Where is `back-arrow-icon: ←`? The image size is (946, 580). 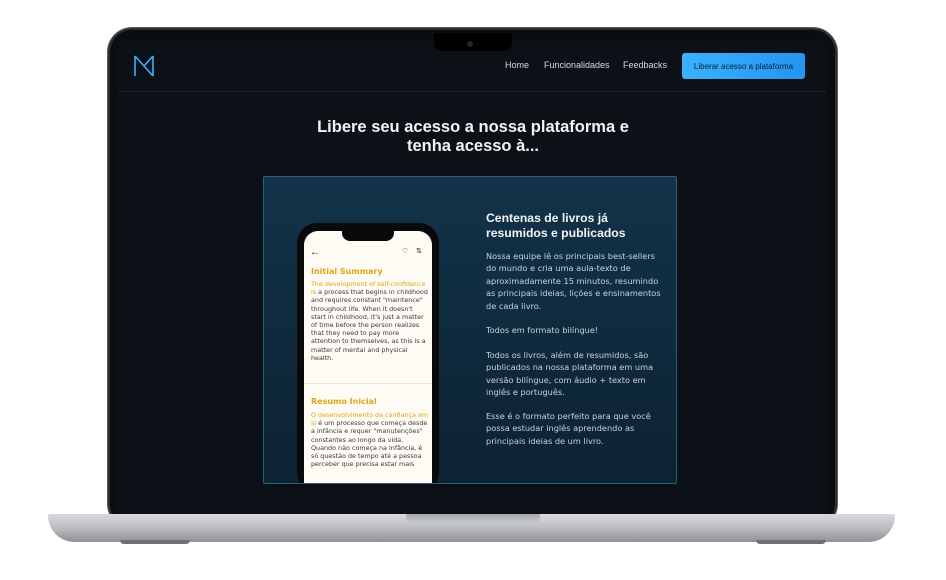 back-arrow-icon: ← is located at coordinates (315, 252).